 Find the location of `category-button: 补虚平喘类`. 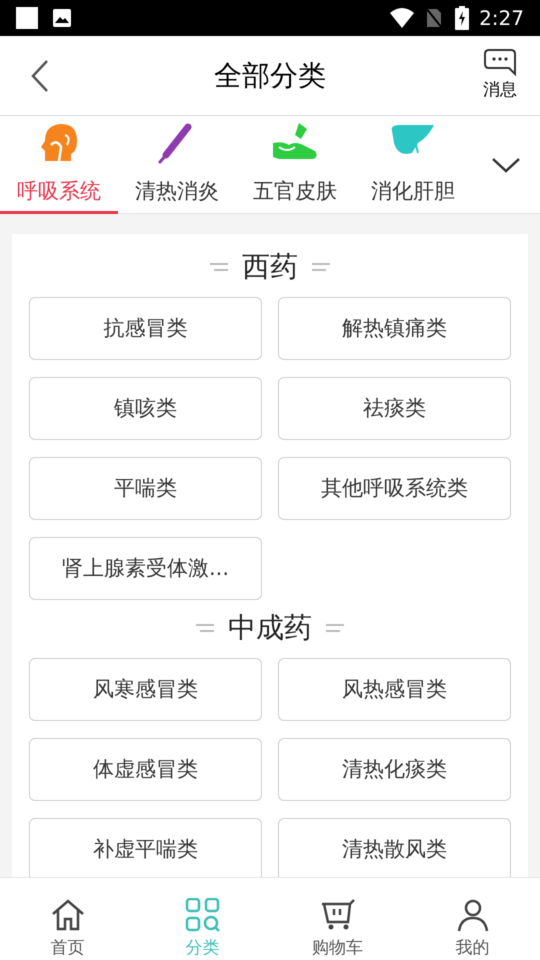

category-button: 补虚平喘类 is located at coordinates (145, 847).